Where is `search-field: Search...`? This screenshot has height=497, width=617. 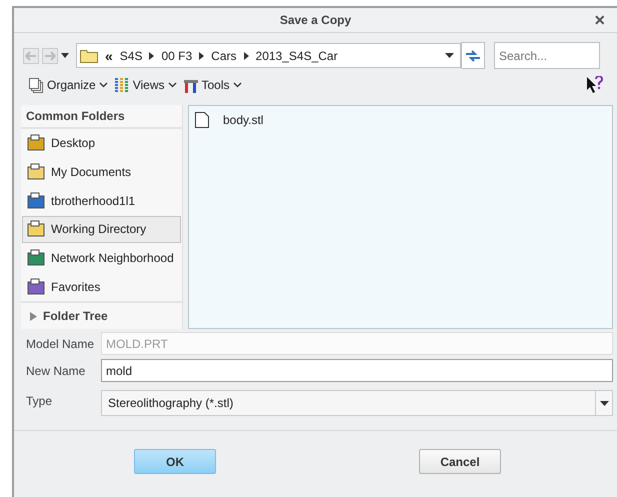
search-field: Search... is located at coordinates (547, 55).